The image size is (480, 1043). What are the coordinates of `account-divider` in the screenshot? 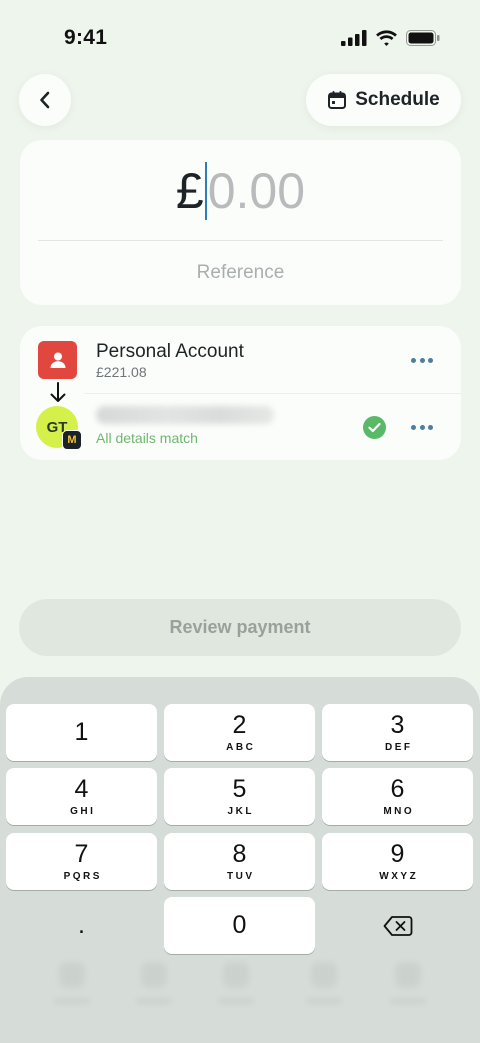 It's located at (272, 393).